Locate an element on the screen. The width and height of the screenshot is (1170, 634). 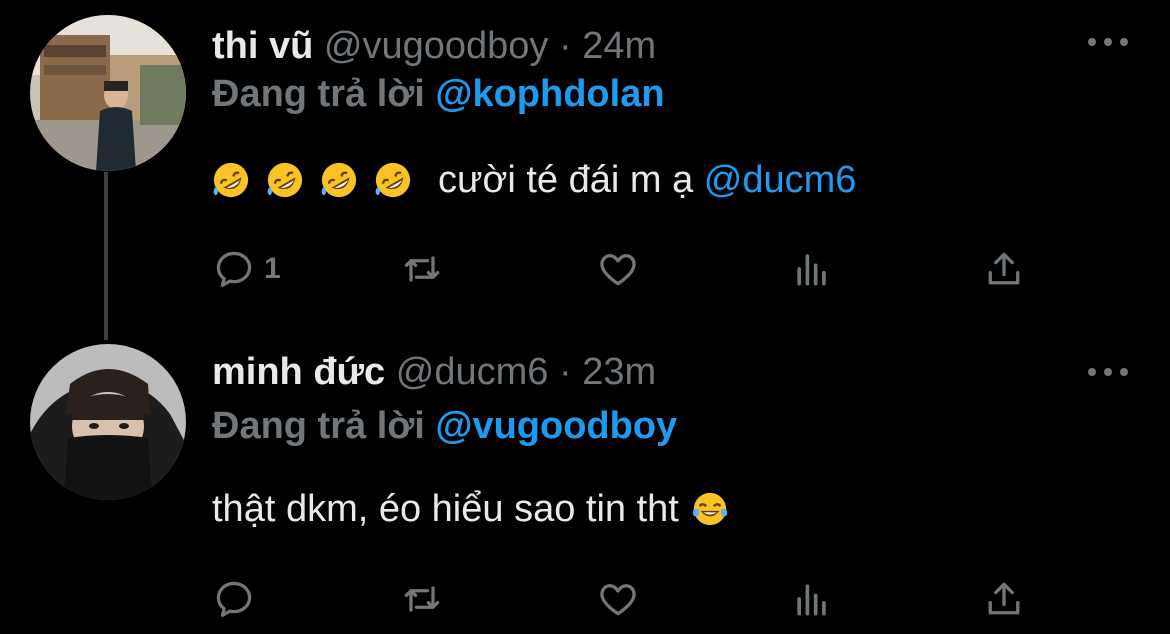
replying-to-mention: @kophdolan is located at coordinates (549, 94).